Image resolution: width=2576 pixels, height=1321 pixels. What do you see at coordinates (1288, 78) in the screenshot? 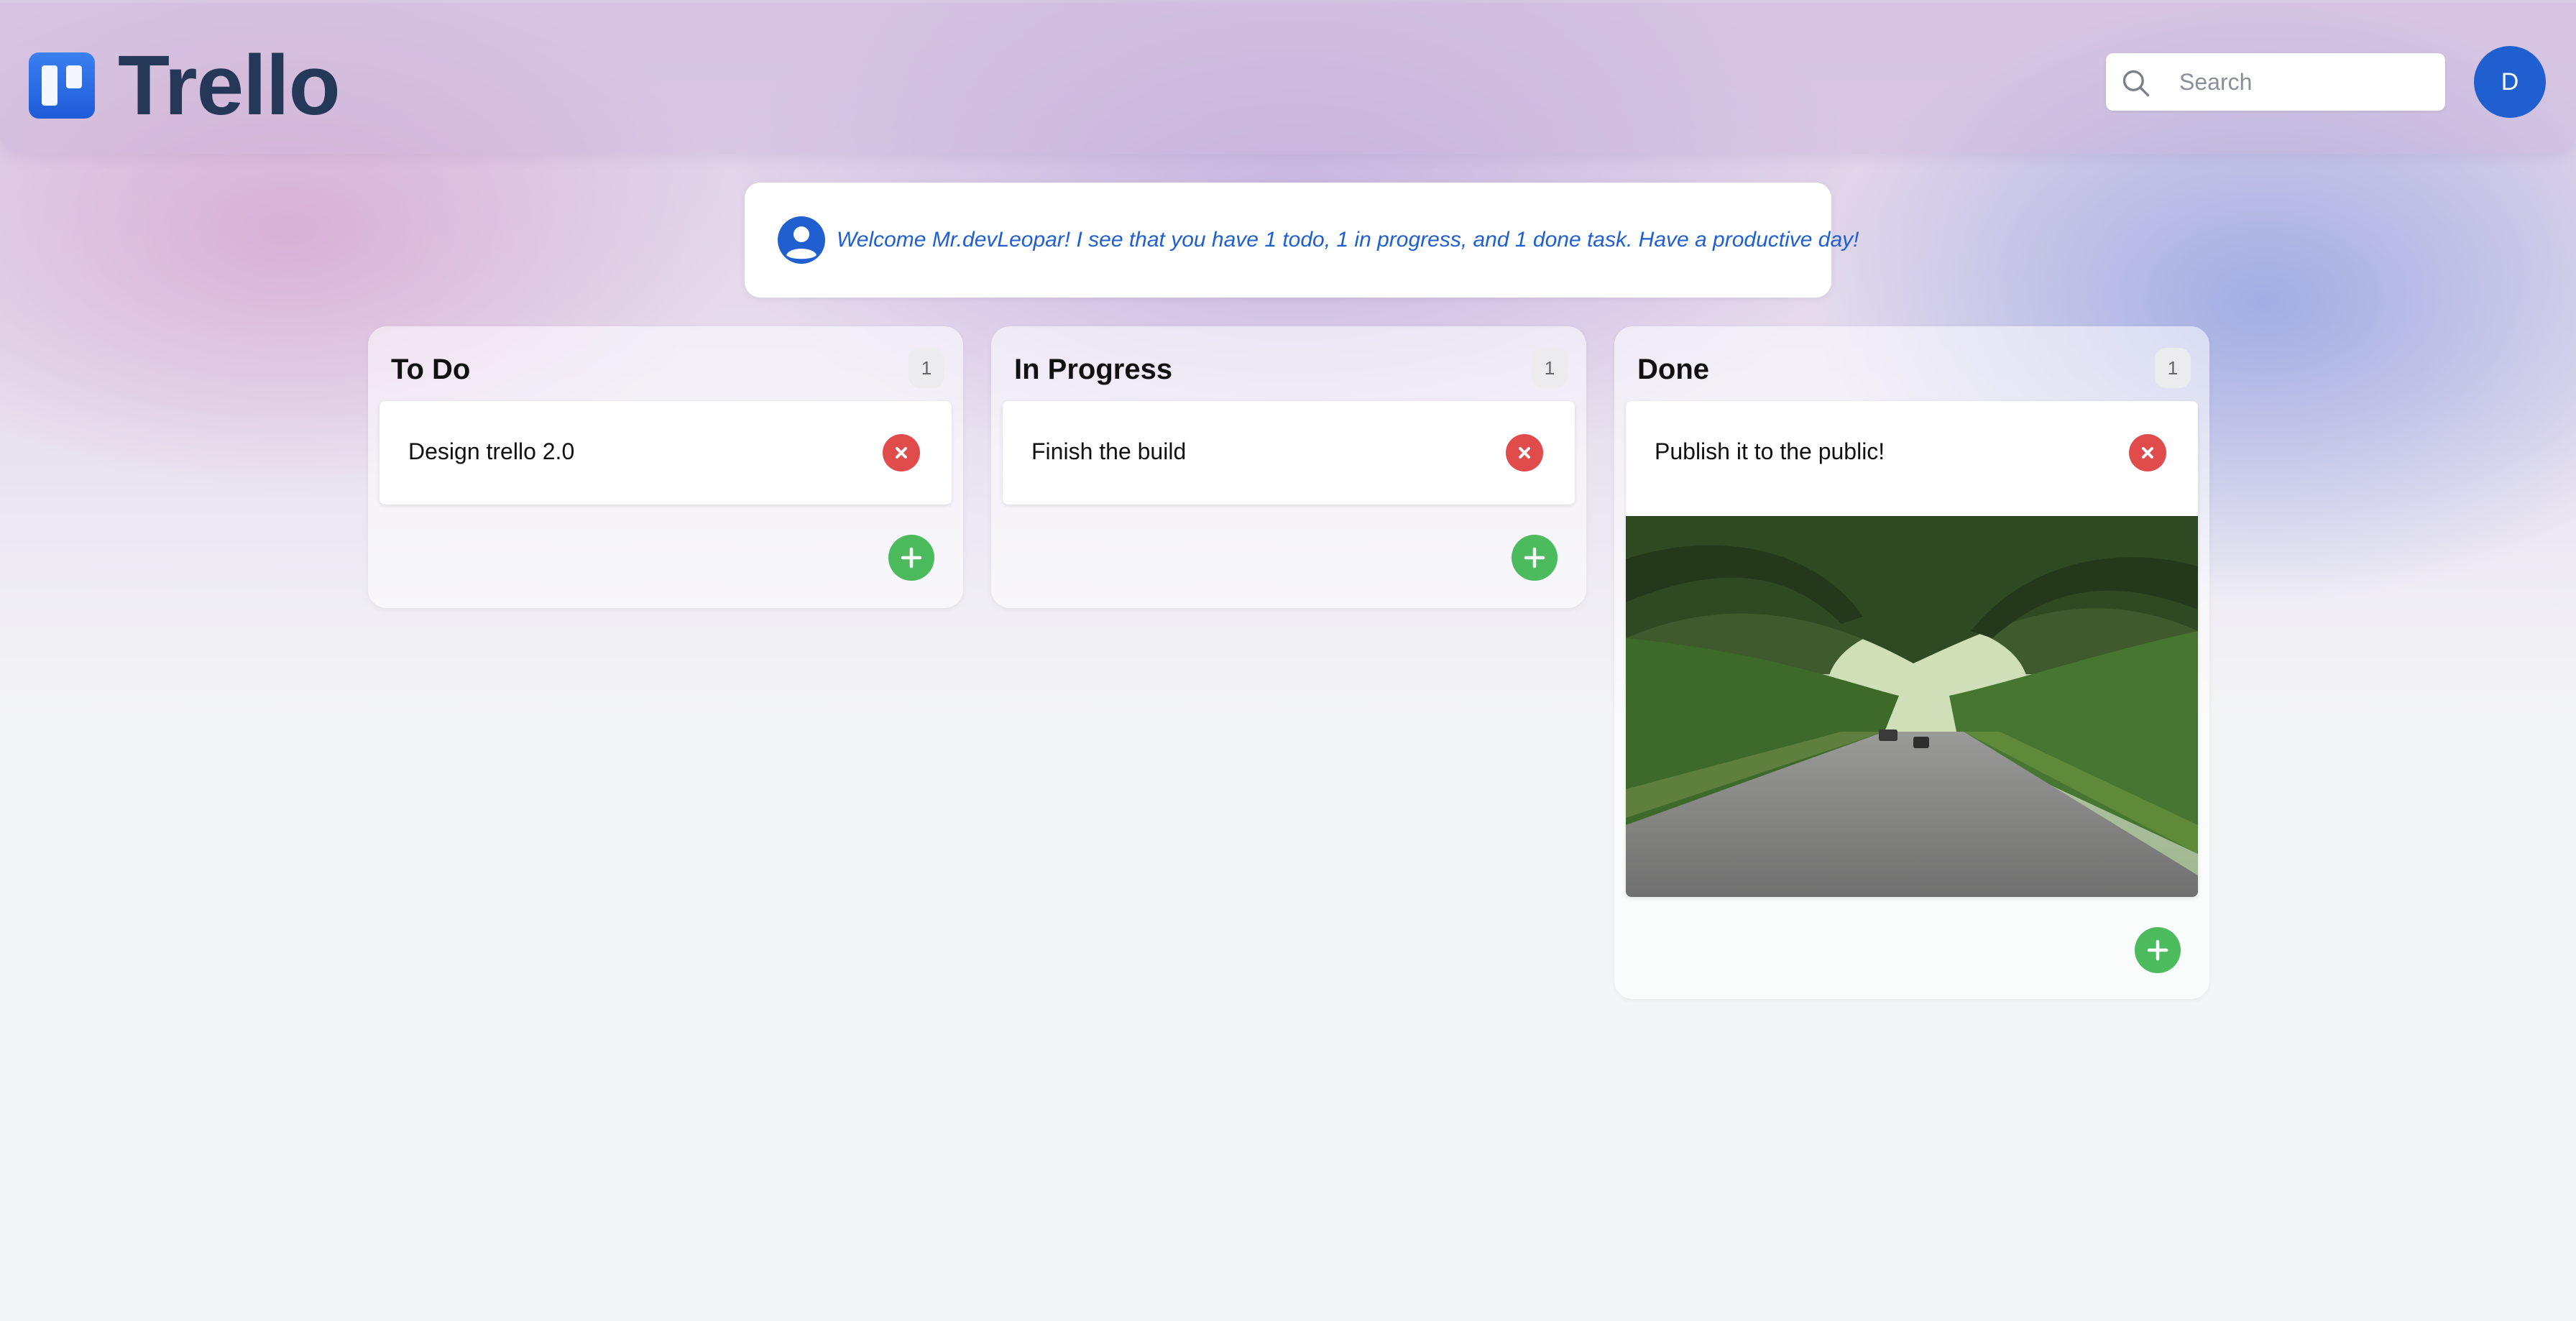
I see `top-header: Trello D` at bounding box center [1288, 78].